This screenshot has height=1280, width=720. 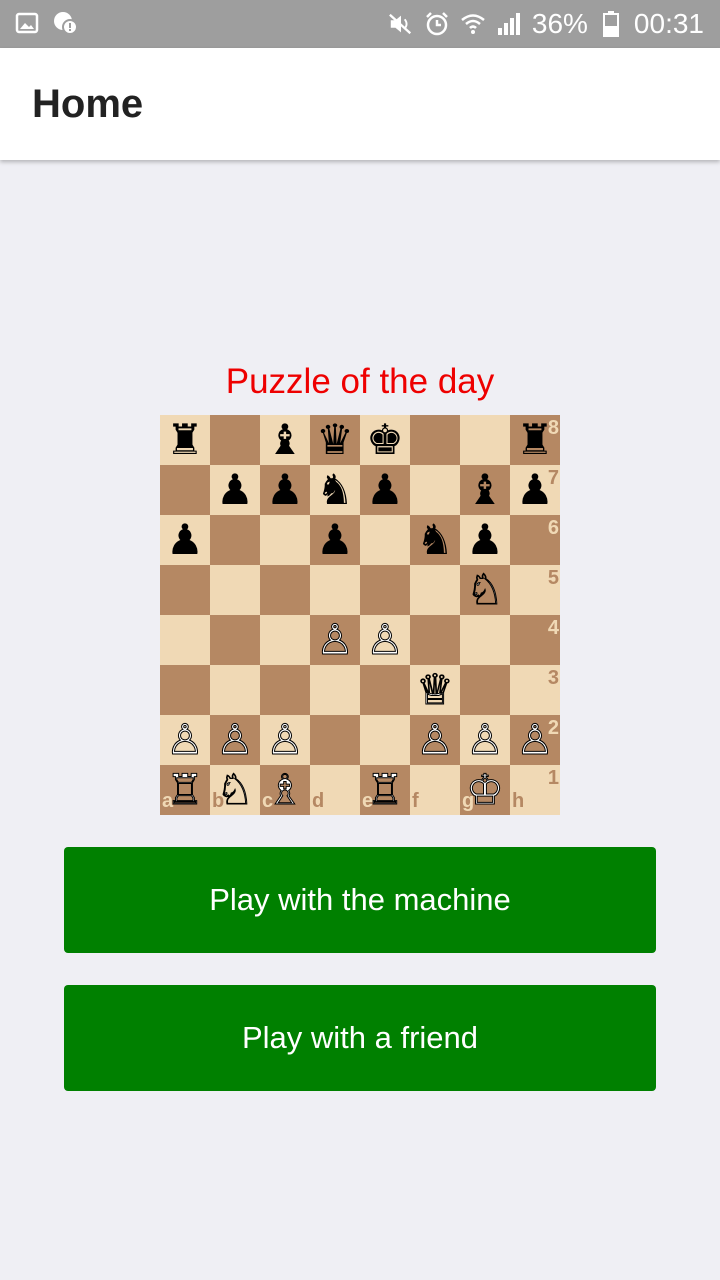 What do you see at coordinates (401, 24) in the screenshot?
I see `mute-icon` at bounding box center [401, 24].